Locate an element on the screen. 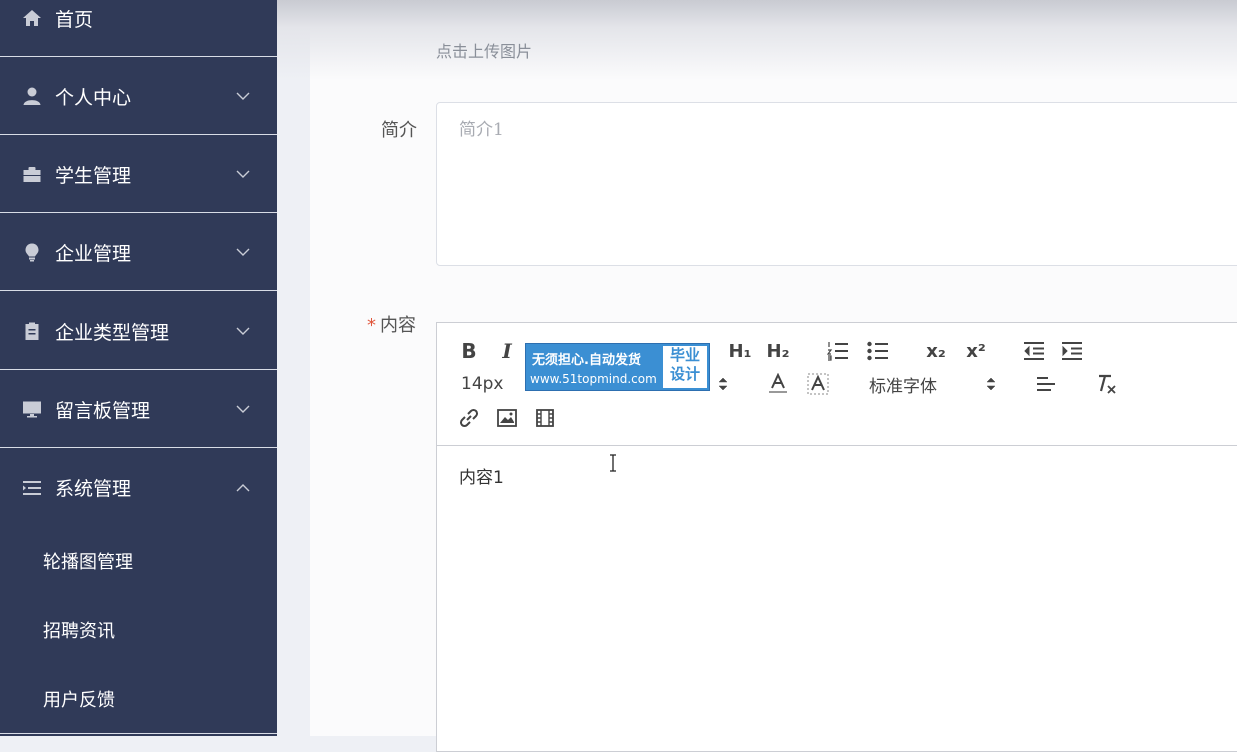 The height and width of the screenshot is (752, 1237). chevron-up-icon is located at coordinates (243, 488).